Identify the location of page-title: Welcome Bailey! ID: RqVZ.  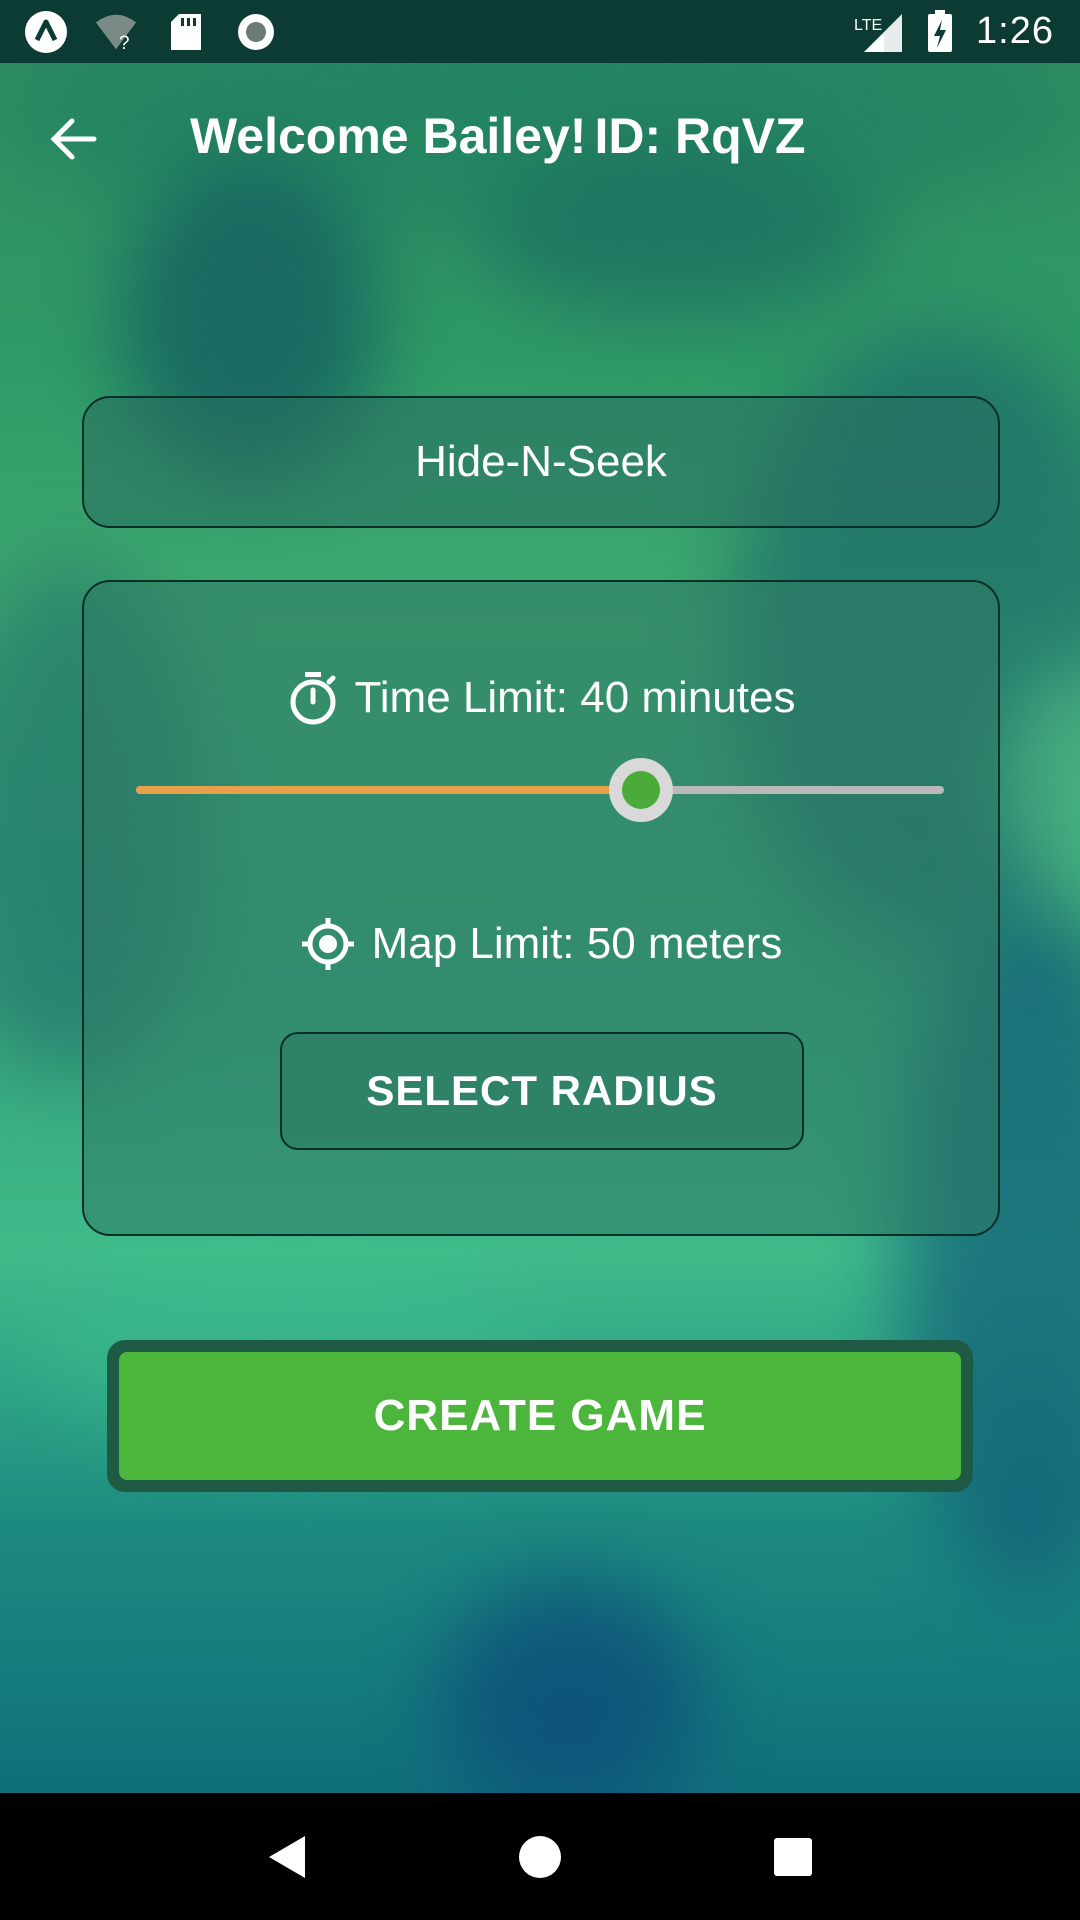
(498, 136).